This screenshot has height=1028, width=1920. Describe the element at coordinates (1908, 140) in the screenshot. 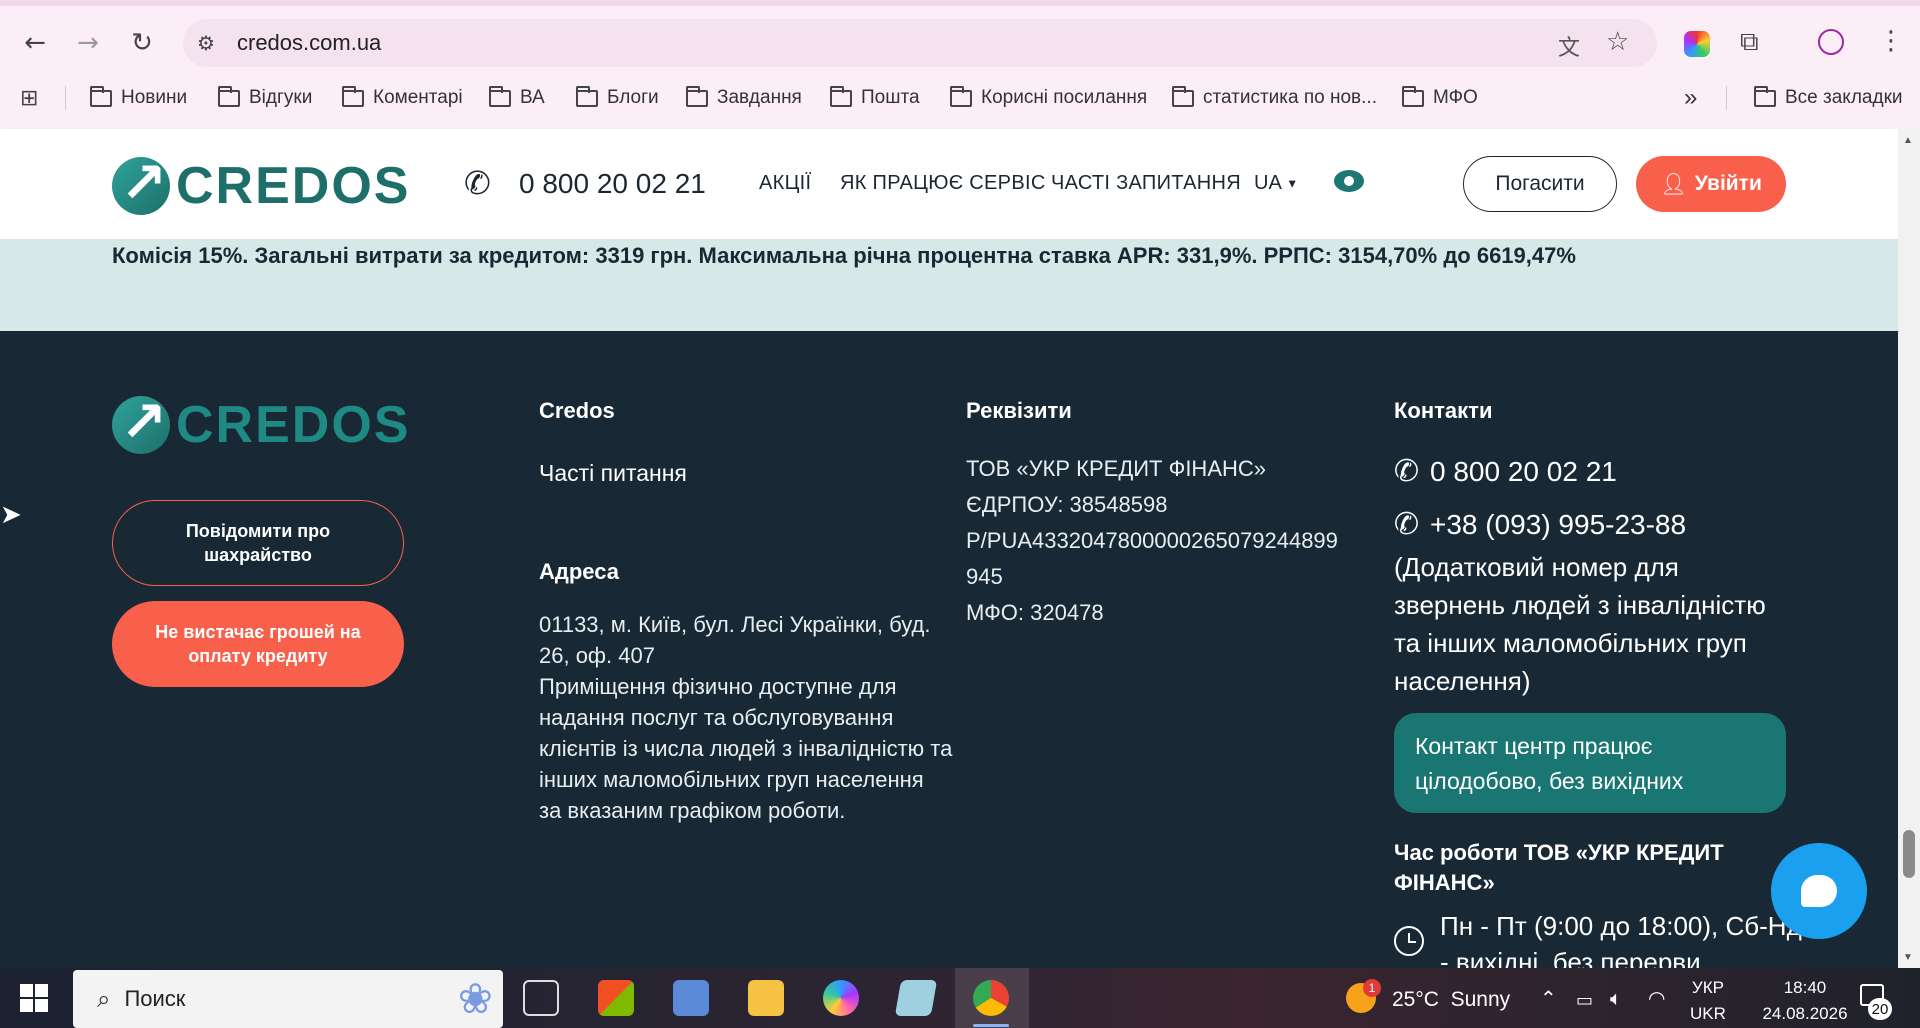

I see `scroll-up-icon: ▲` at that location.